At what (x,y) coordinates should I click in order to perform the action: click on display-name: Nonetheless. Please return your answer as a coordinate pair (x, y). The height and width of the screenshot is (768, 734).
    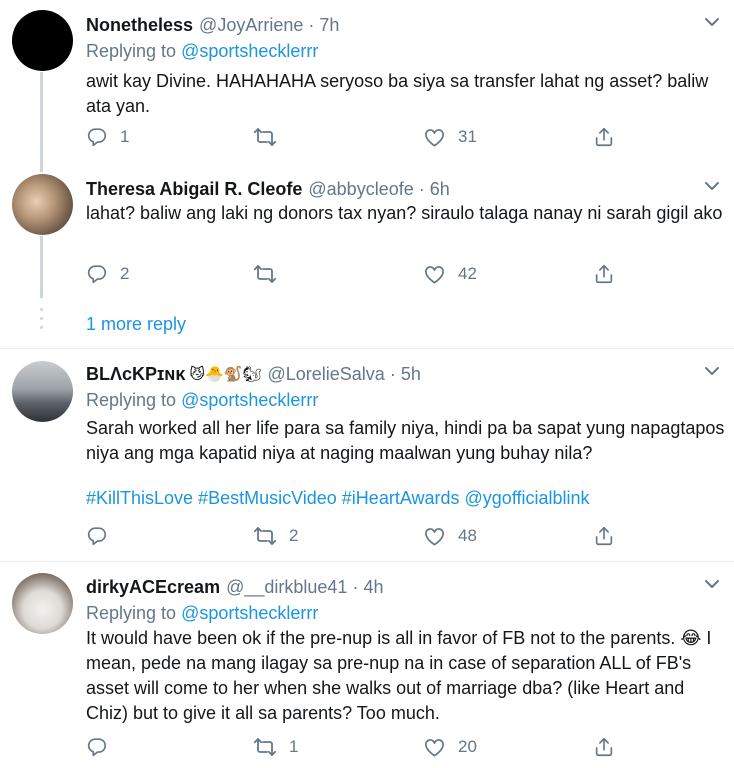
    Looking at the image, I should click on (139, 25).